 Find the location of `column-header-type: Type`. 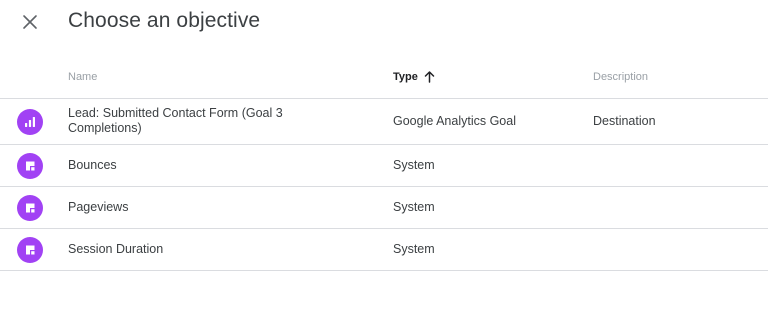

column-header-type: Type is located at coordinates (414, 77).